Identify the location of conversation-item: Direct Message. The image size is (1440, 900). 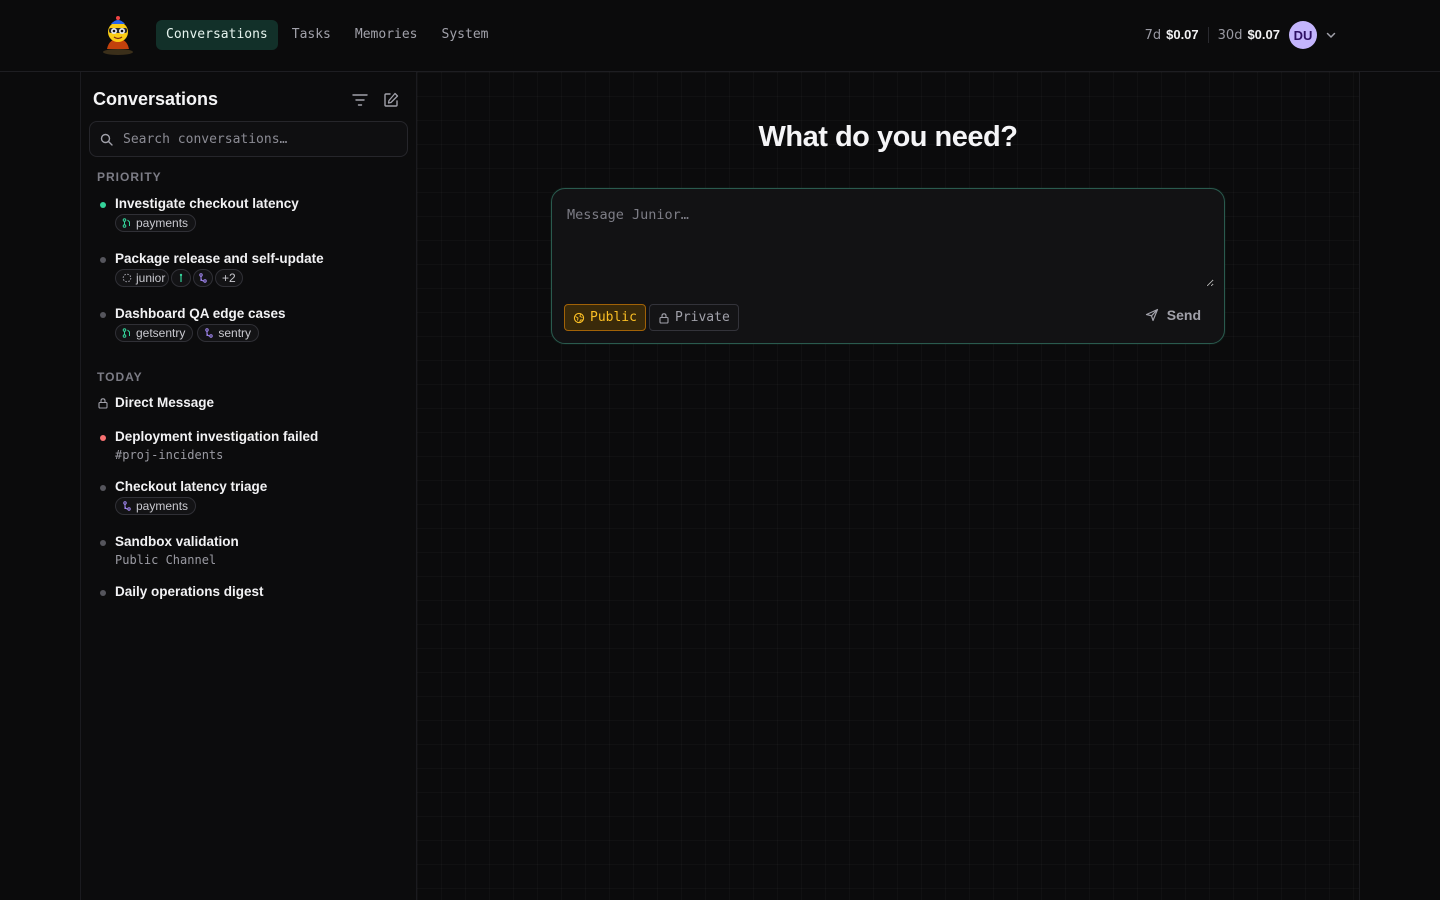
(252, 405).